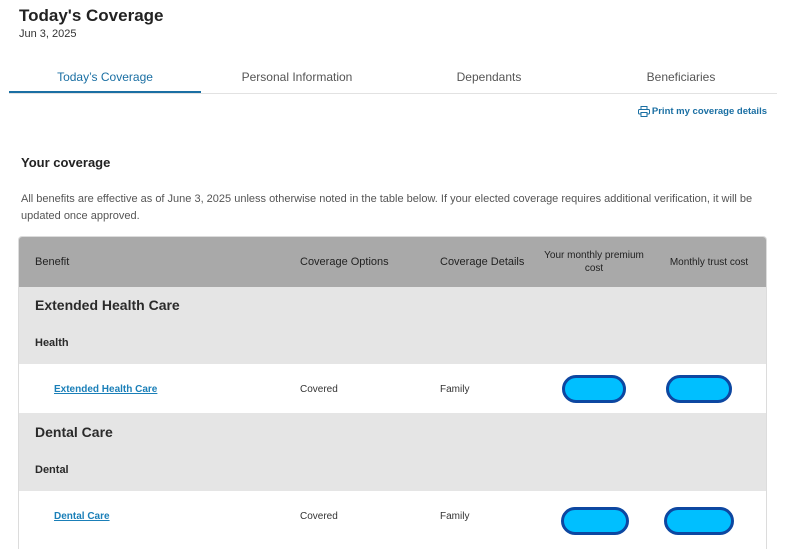  What do you see at coordinates (52, 262) in the screenshot?
I see `column-header-benefit: Benefit` at bounding box center [52, 262].